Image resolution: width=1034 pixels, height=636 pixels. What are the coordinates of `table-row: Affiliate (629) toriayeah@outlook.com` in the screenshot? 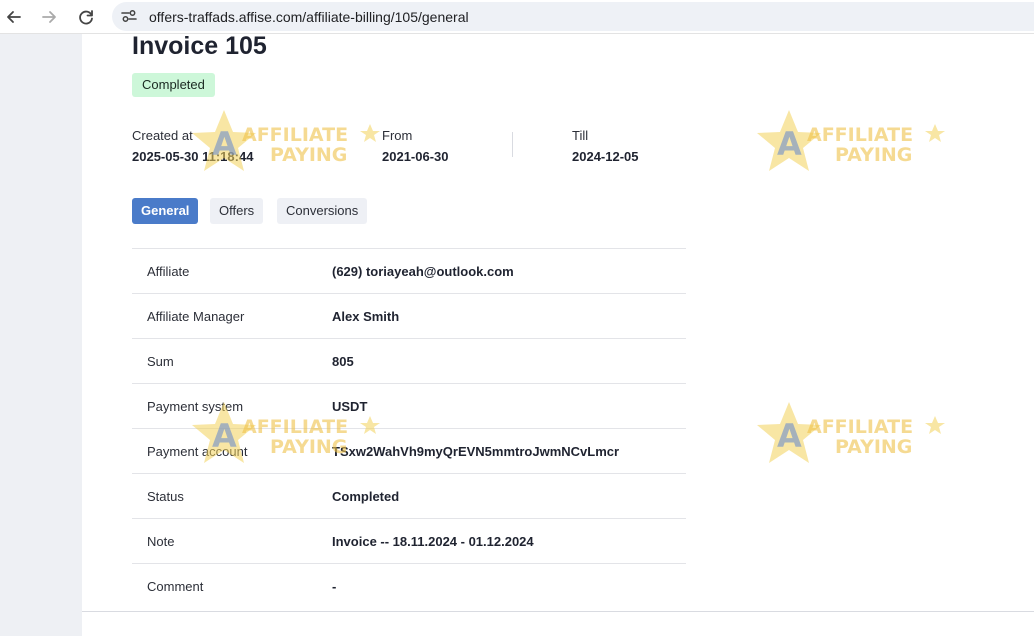 It's located at (409, 271).